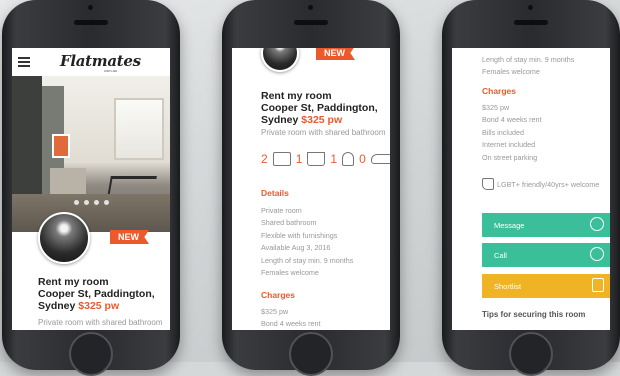  I want to click on lgbt-note: LGBT+ friendly/40yrs+ welcome, so click(540, 184).